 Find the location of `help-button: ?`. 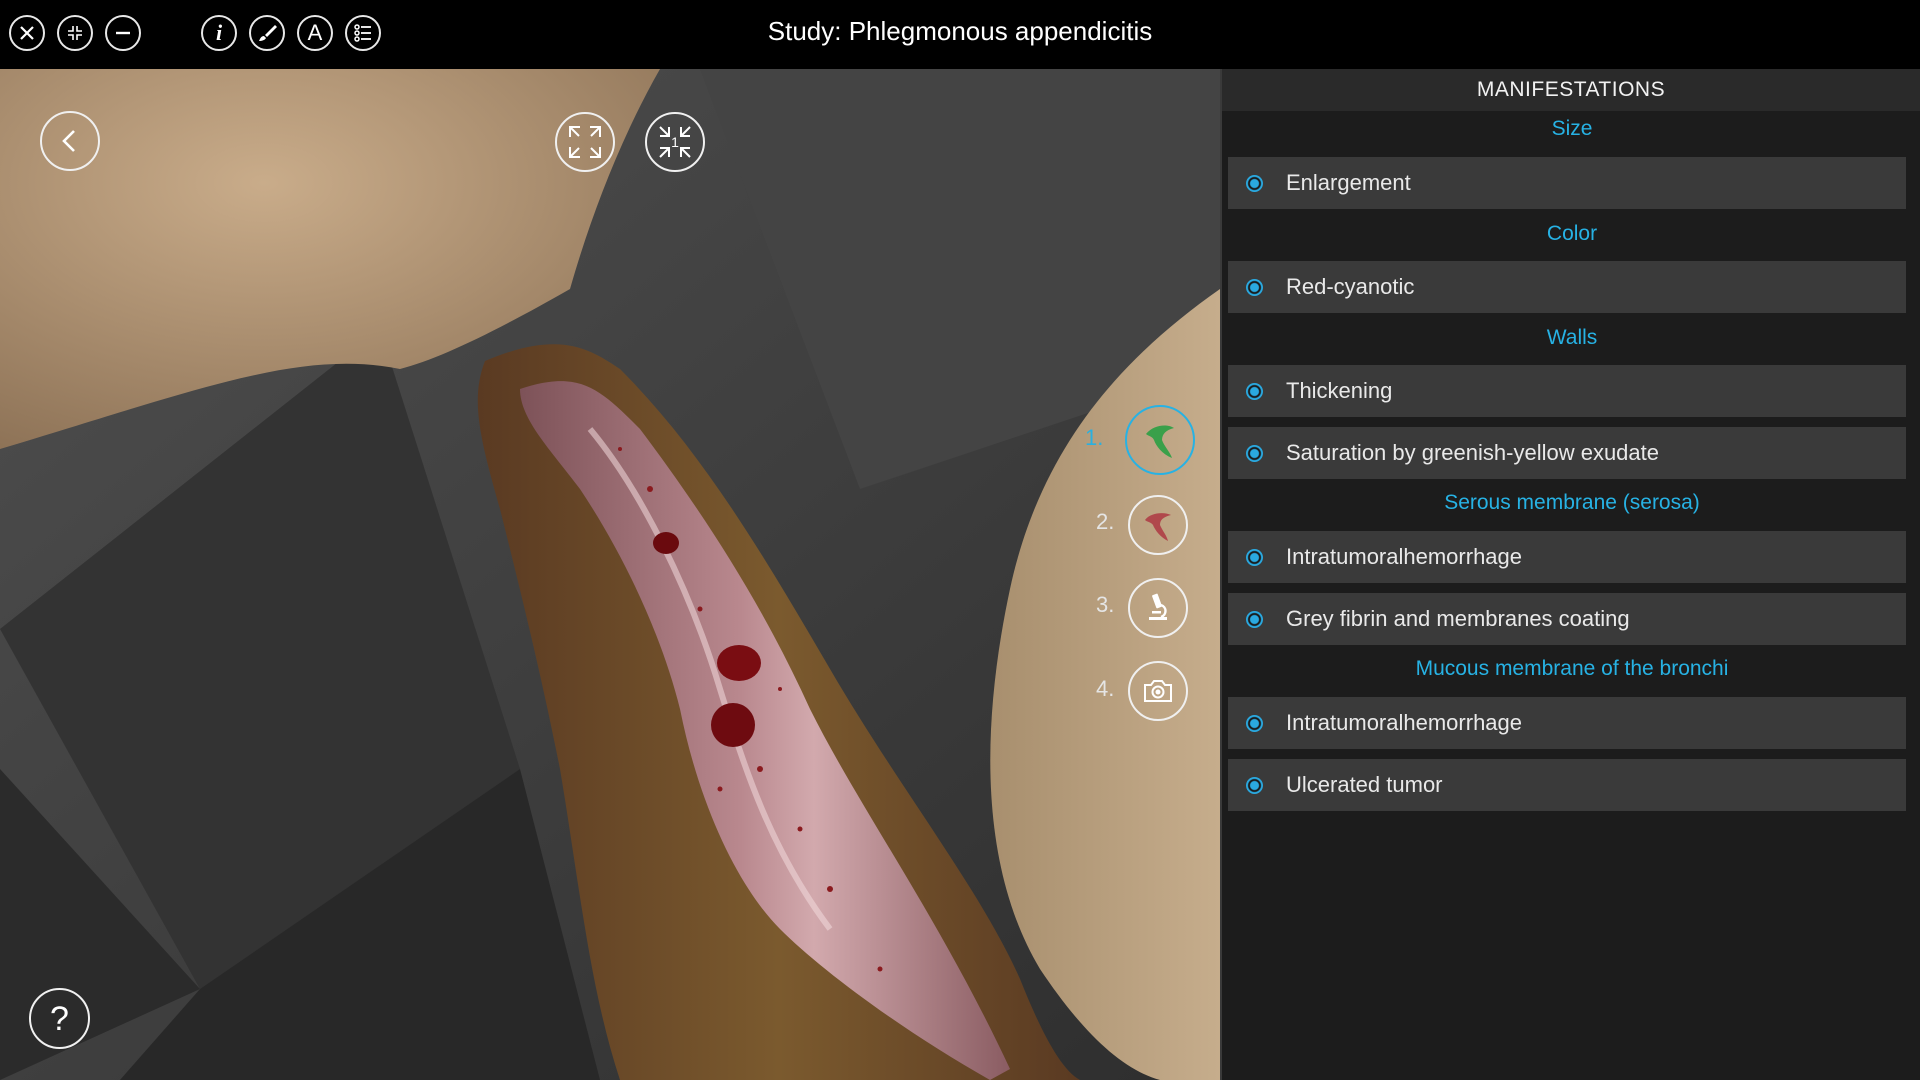

help-button: ? is located at coordinates (59, 1018).